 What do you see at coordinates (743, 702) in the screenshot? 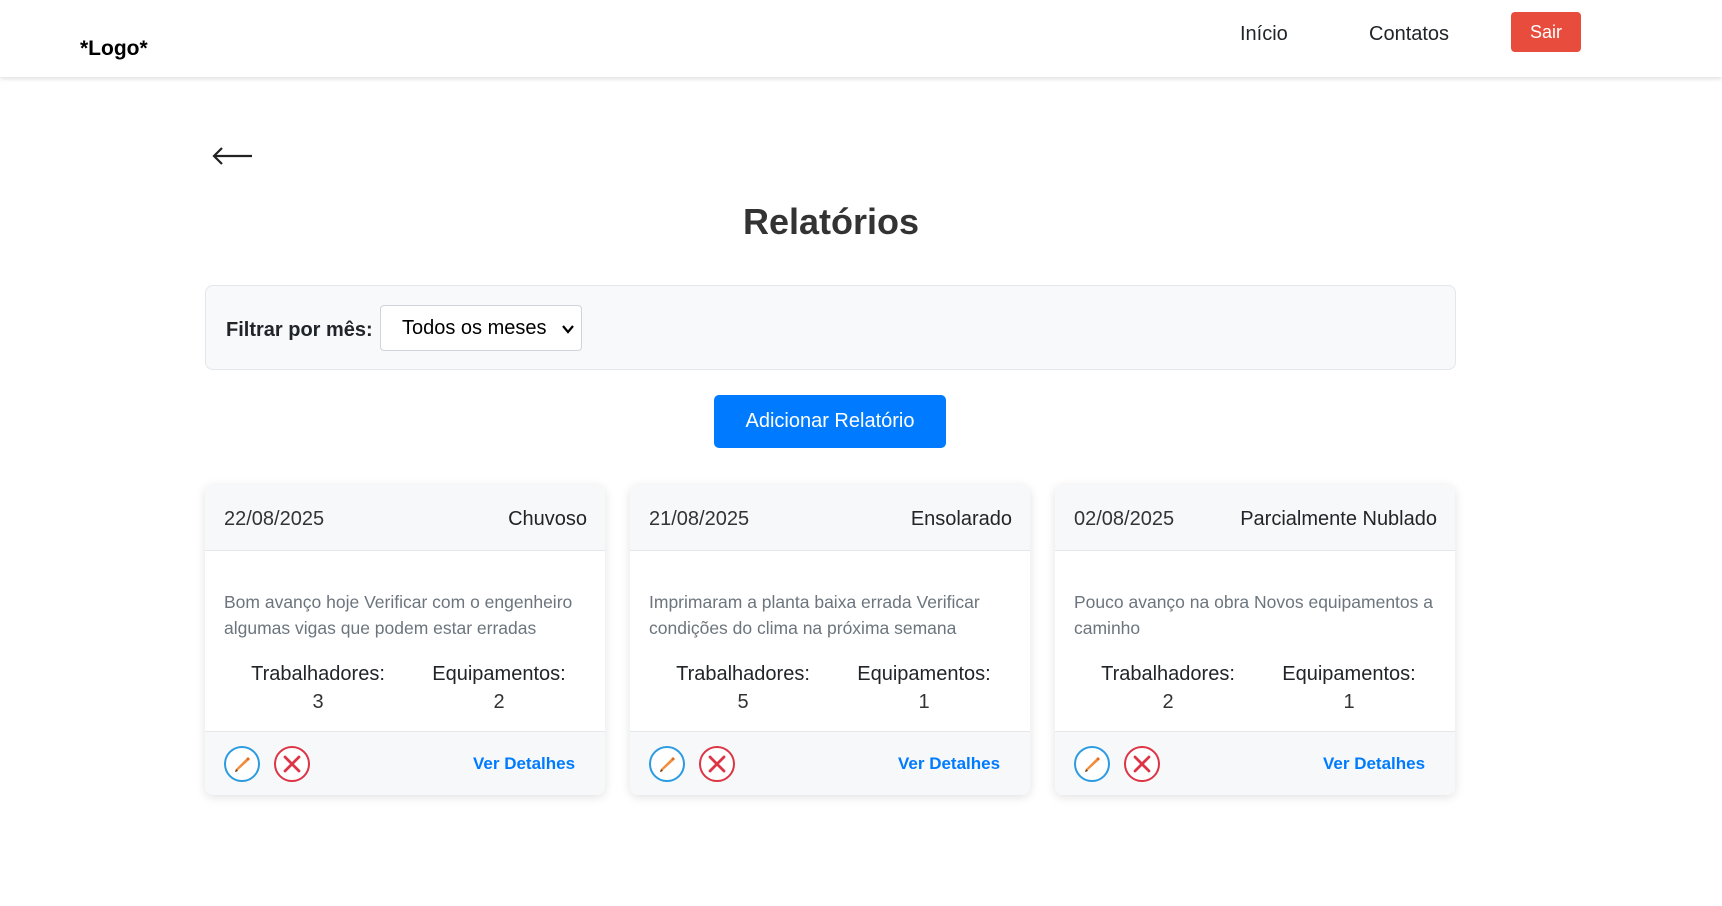
I see `workers-value: 5` at bounding box center [743, 702].